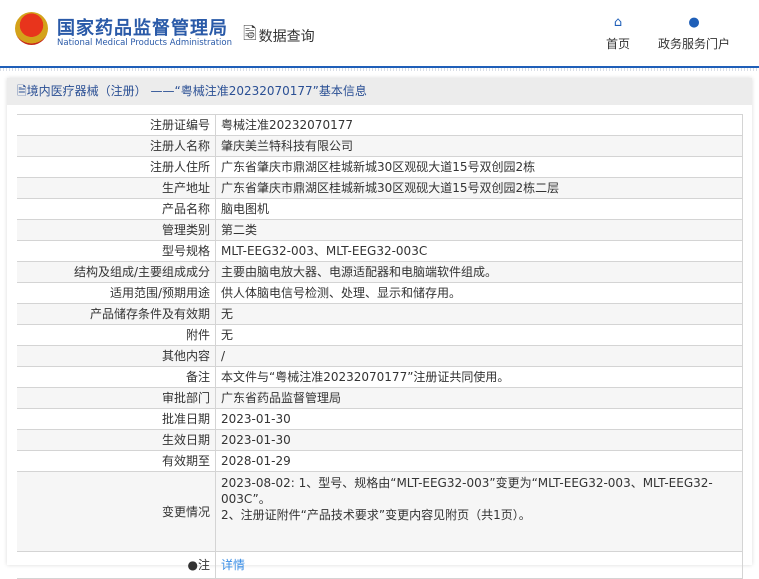 The image size is (759, 579). Describe the element at coordinates (479, 293) in the screenshot. I see `field-value: 供人体脑电信号检测、处理、显示和储存用。` at that location.